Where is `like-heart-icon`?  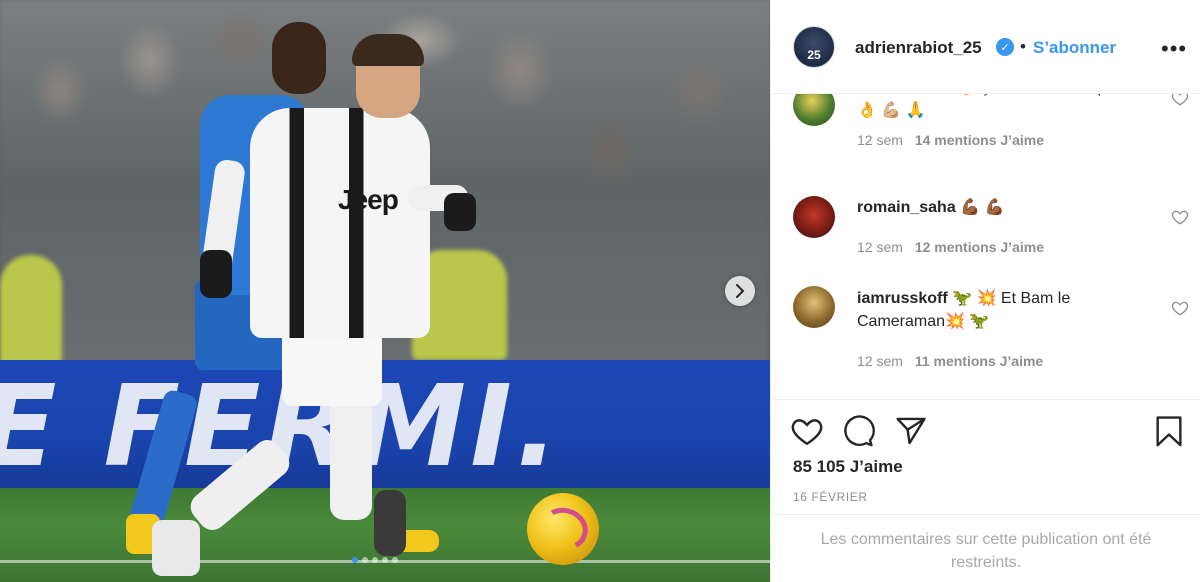 like-heart-icon is located at coordinates (807, 431).